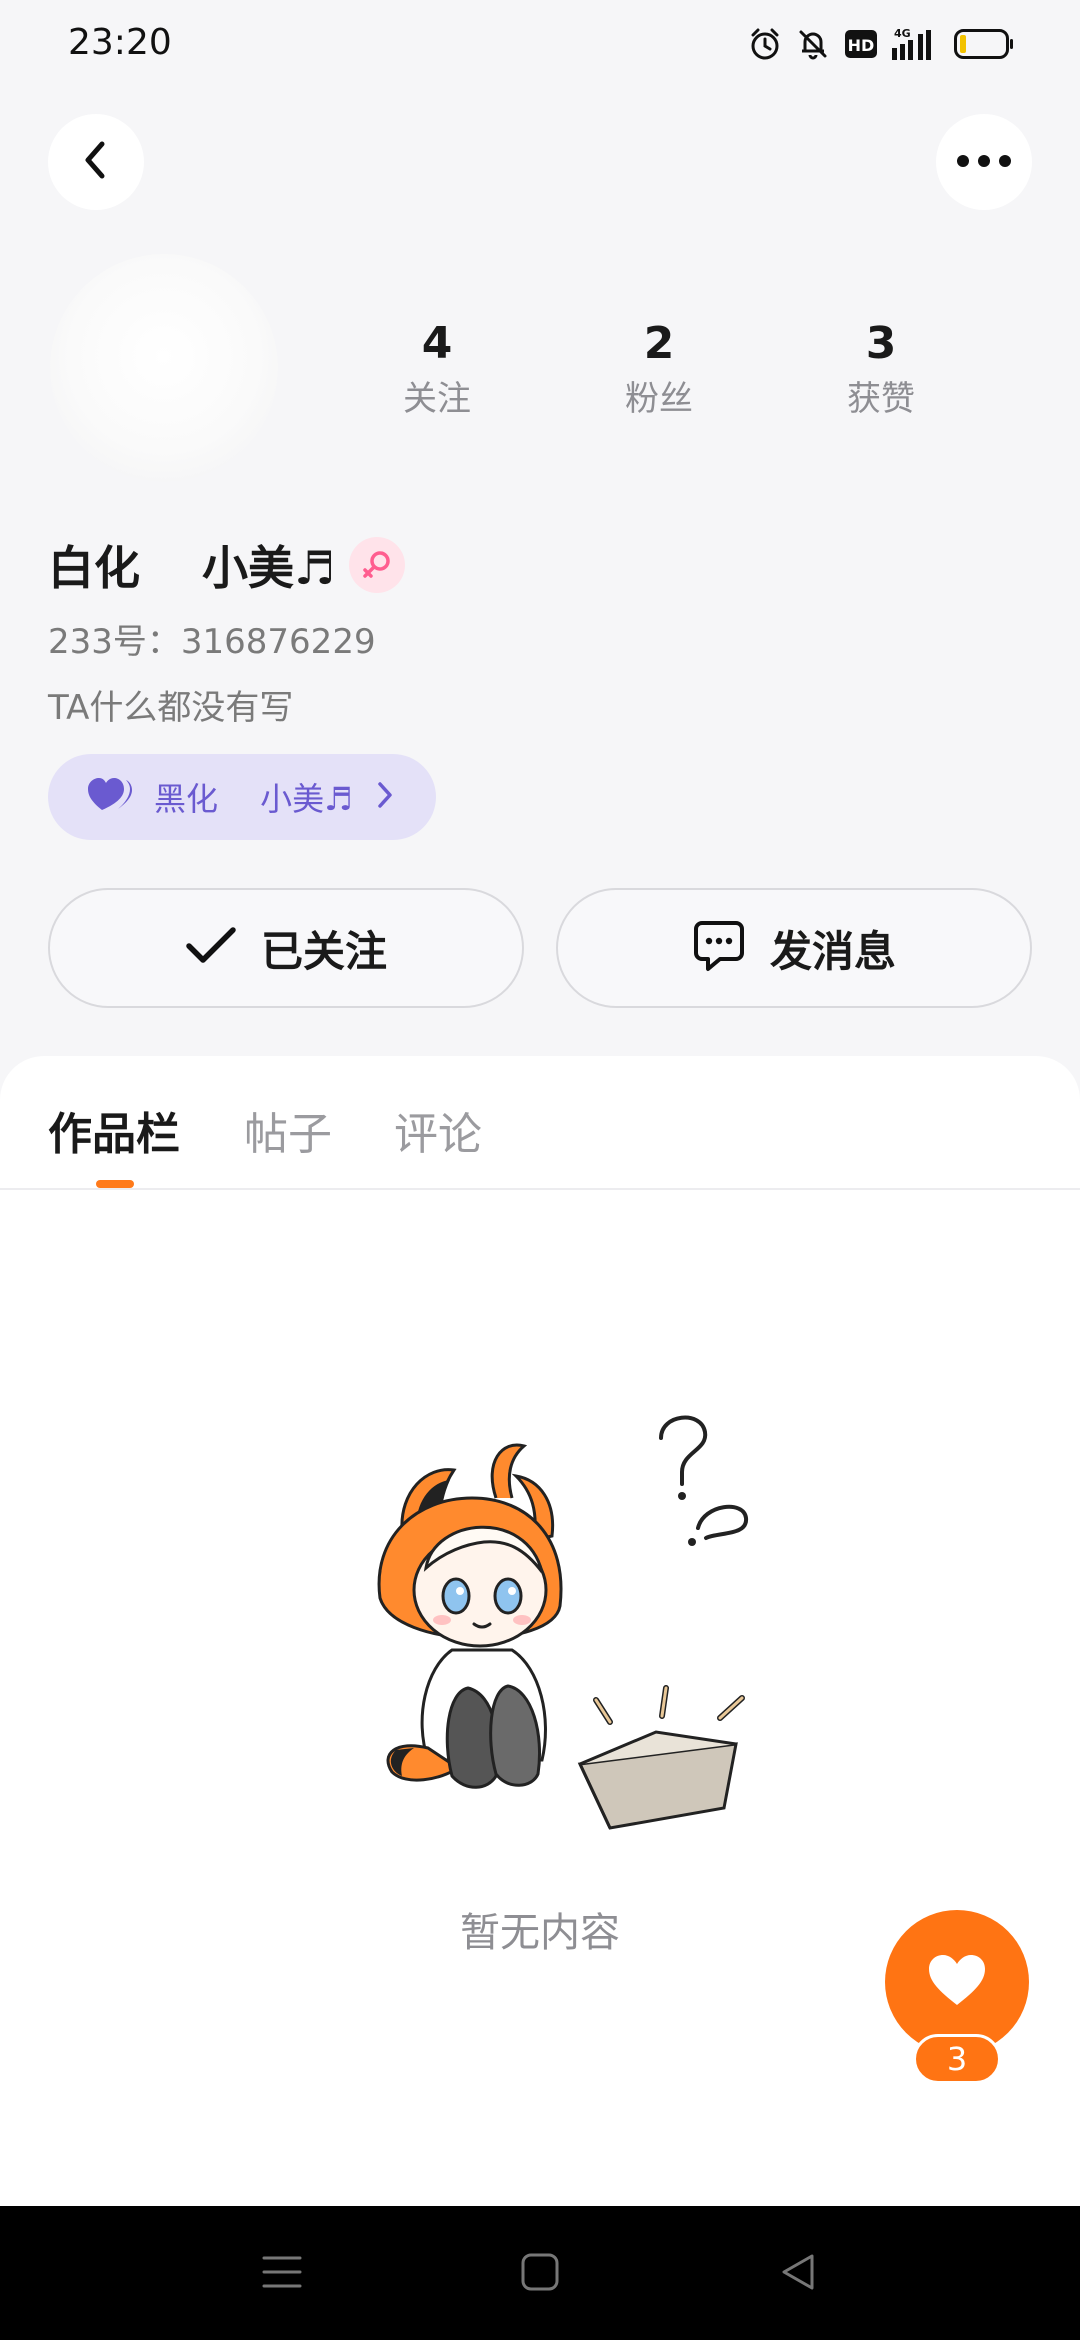  What do you see at coordinates (562, 1622) in the screenshot?
I see `empty-state-illustration` at bounding box center [562, 1622].